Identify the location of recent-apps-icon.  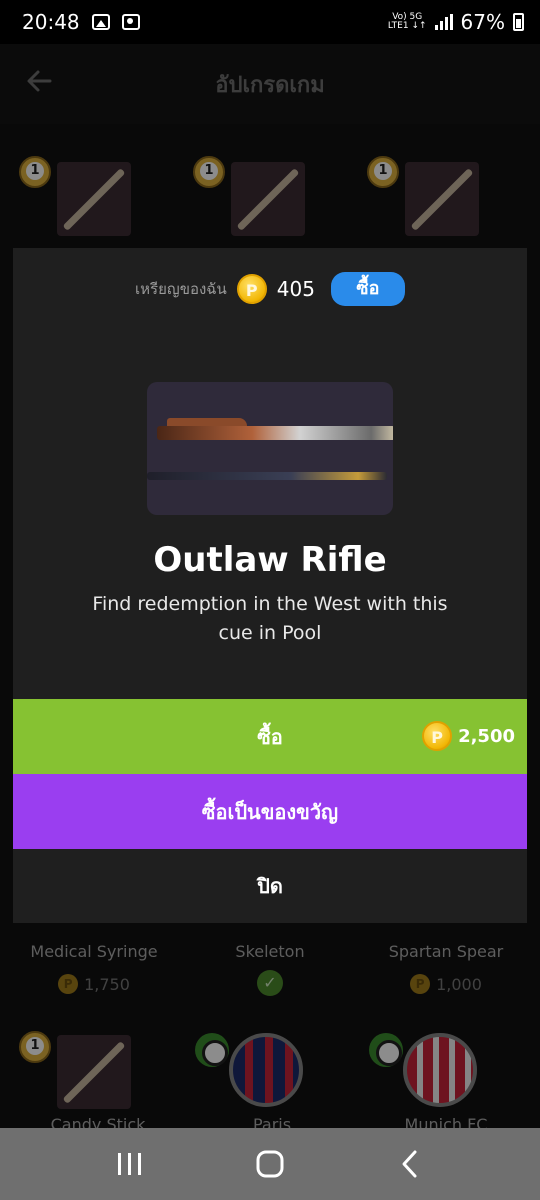
(130, 1164).